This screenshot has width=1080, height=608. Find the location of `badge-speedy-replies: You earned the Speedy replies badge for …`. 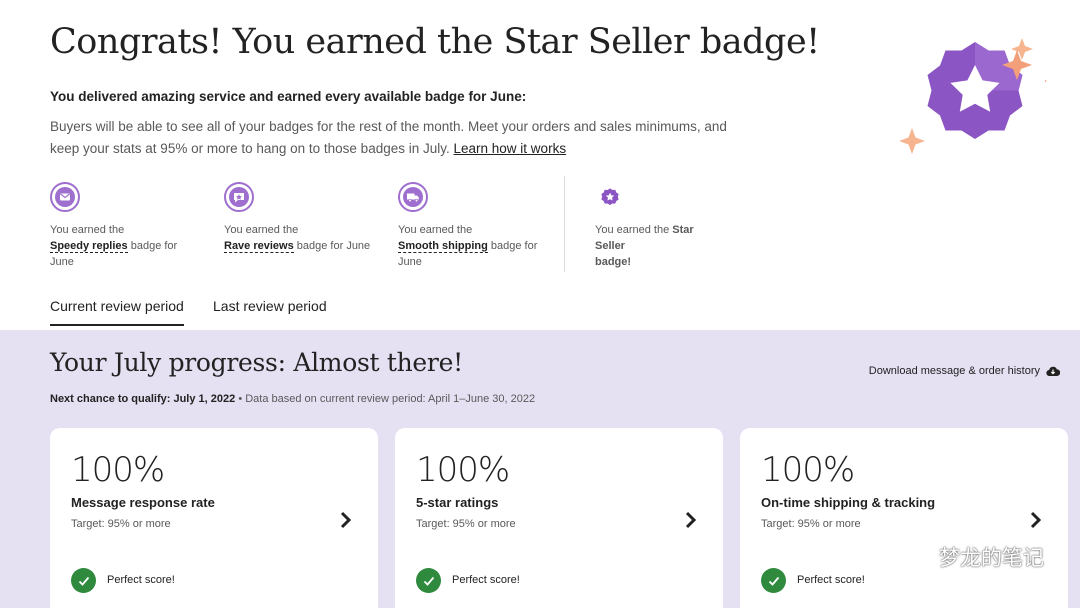

badge-speedy-replies: You earned the Speedy replies badge for … is located at coordinates (125, 226).